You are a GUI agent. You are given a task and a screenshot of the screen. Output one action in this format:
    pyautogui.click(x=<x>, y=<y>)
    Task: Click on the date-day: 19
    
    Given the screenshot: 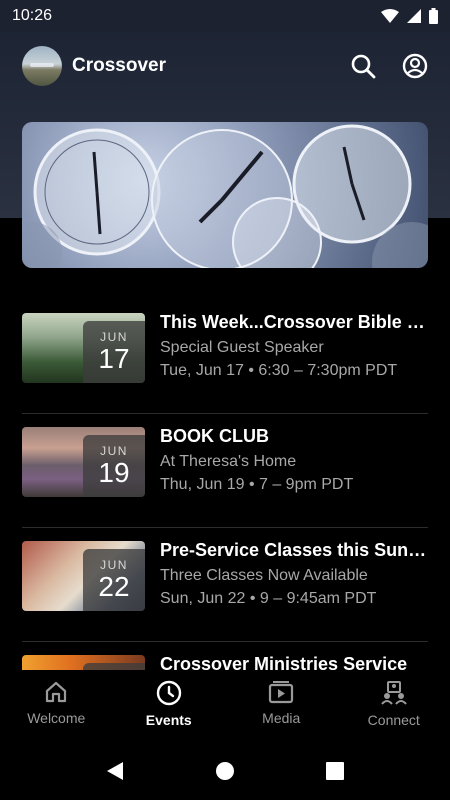 What is the action you would take?
    pyautogui.click(x=114, y=472)
    